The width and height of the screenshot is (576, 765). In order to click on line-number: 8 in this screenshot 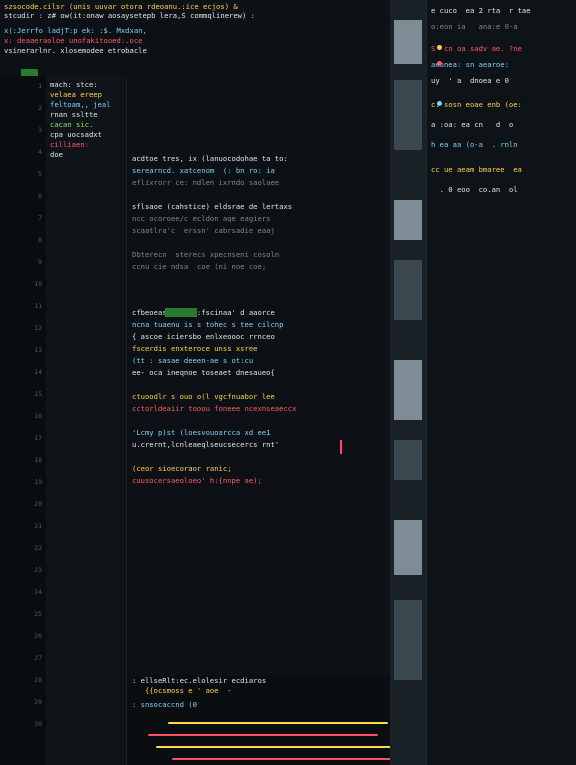, I will do `click(40, 240)`.